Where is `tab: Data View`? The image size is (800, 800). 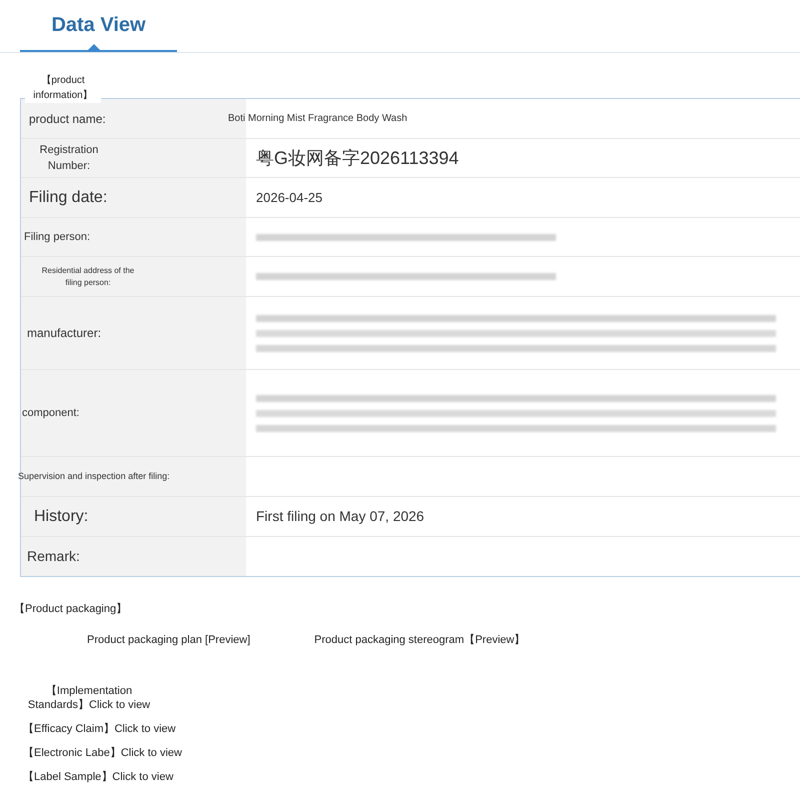 tab: Data View is located at coordinates (98, 26).